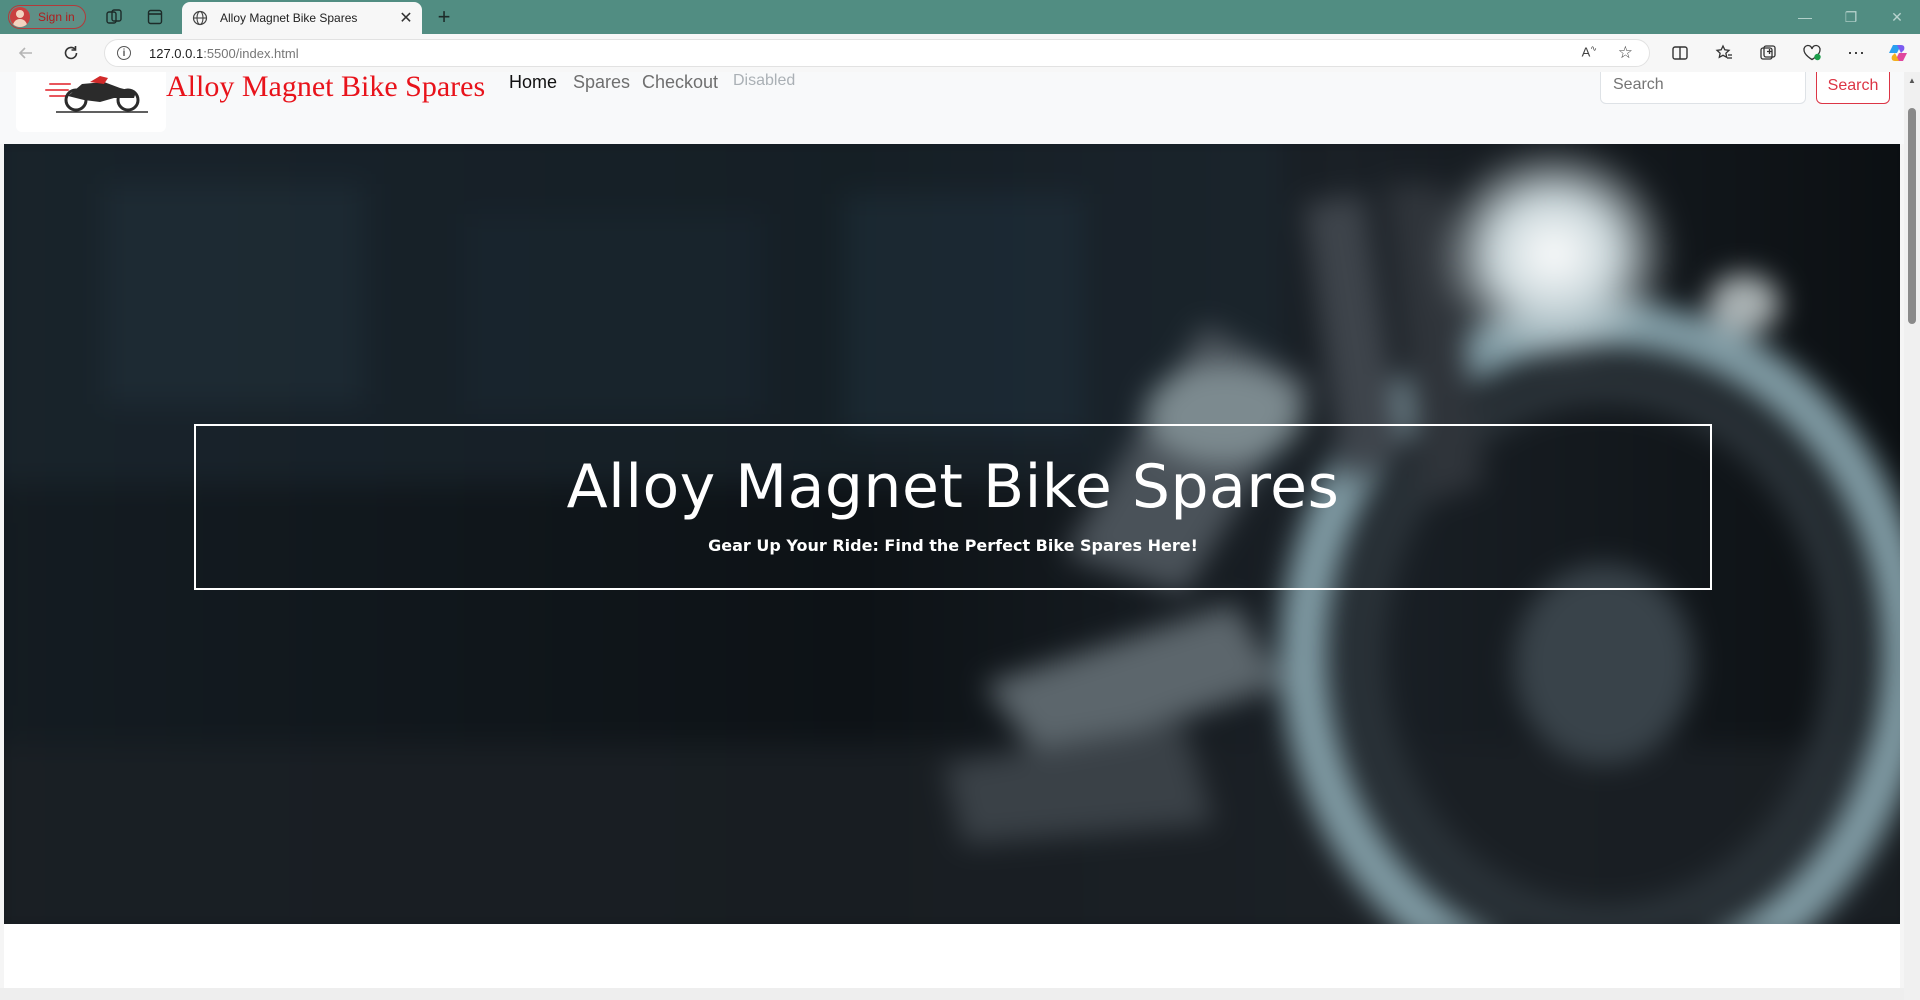 This screenshot has width=1920, height=1000. Describe the element at coordinates (444, 16) in the screenshot. I see `new-tab-icon: +` at that location.